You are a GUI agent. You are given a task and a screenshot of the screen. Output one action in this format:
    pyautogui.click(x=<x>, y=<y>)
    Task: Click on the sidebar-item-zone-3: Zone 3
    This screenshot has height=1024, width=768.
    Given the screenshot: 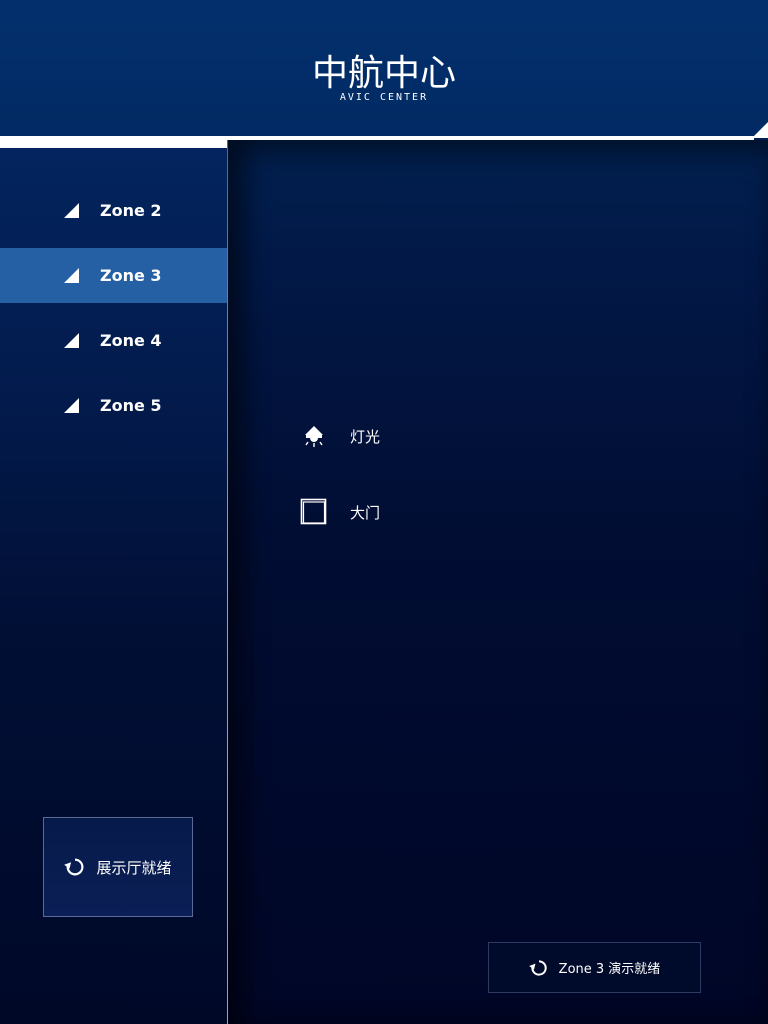 What is the action you would take?
    pyautogui.click(x=113, y=275)
    